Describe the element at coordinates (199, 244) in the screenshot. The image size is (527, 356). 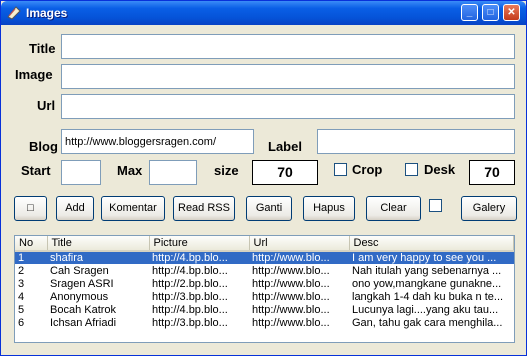
I see `column-header-picture: Picture` at that location.